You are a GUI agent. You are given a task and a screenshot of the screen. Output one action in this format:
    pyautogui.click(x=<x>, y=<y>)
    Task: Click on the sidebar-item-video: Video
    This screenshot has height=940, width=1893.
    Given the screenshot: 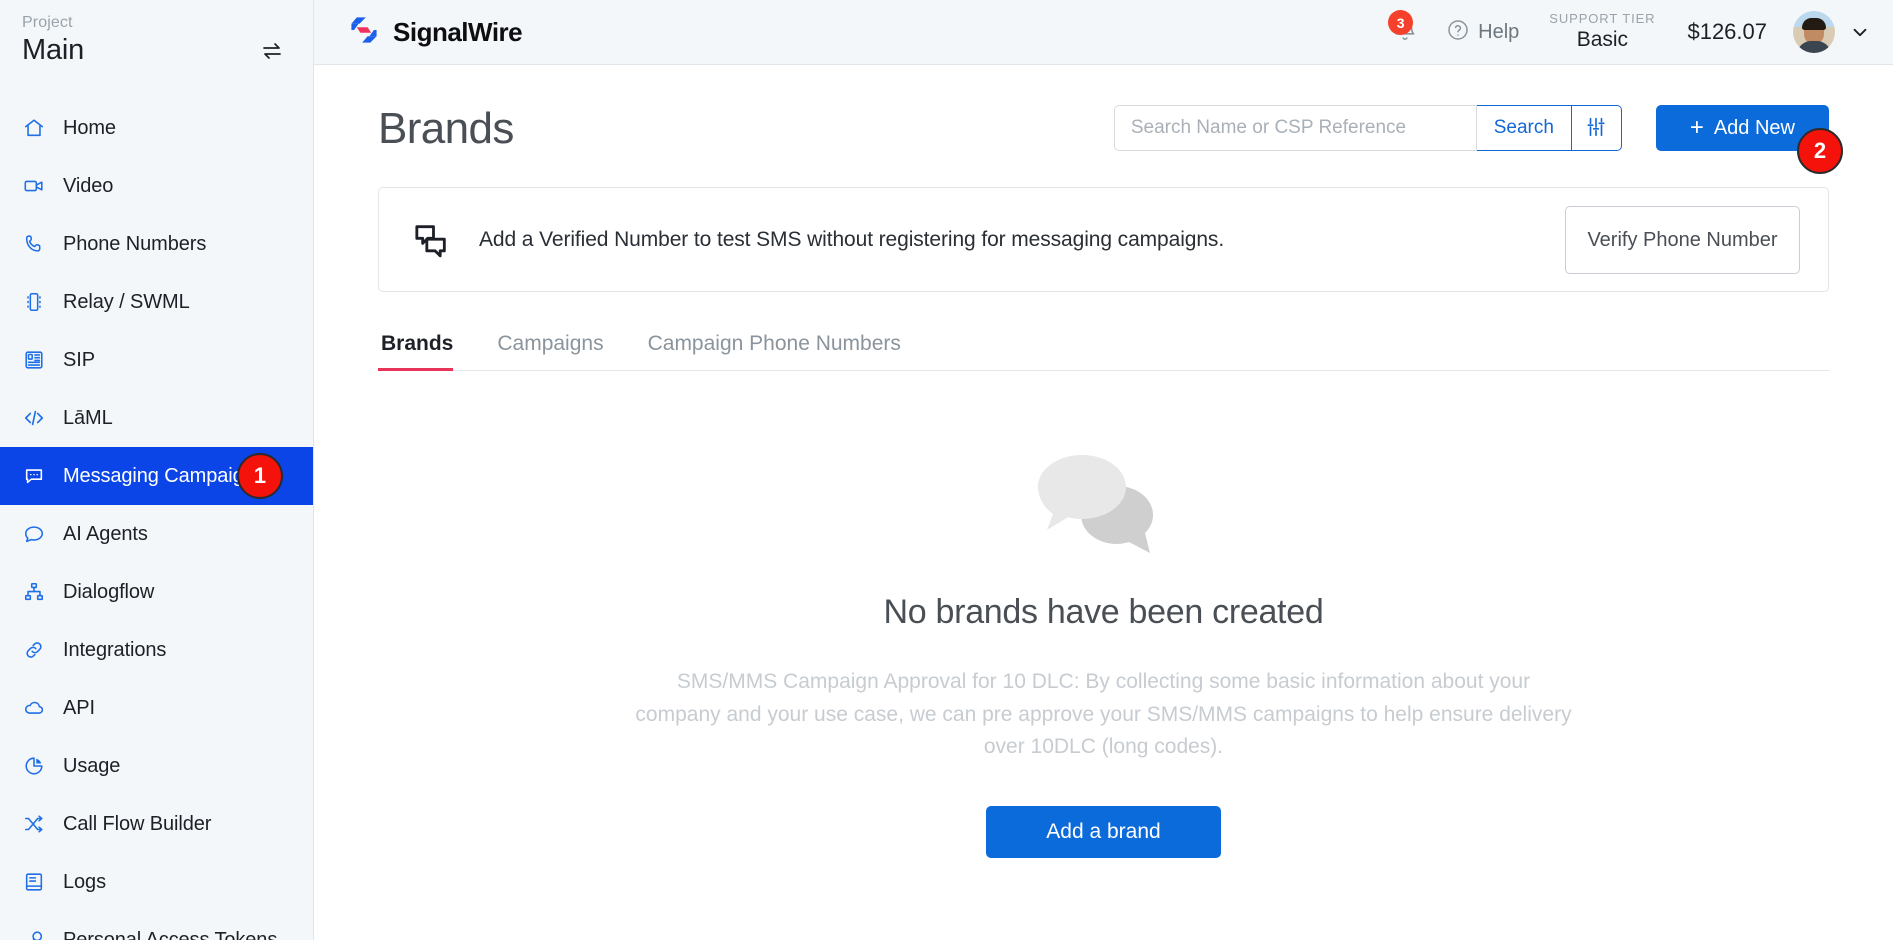 What is the action you would take?
    pyautogui.click(x=156, y=186)
    